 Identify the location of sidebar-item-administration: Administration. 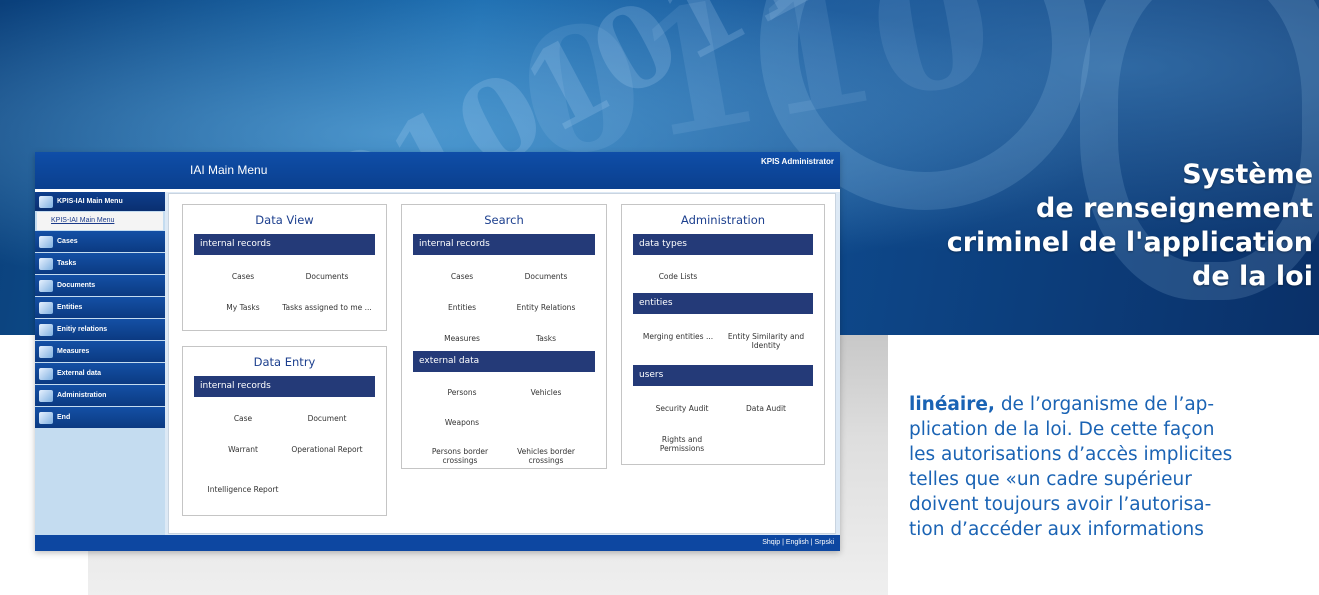
(100, 395).